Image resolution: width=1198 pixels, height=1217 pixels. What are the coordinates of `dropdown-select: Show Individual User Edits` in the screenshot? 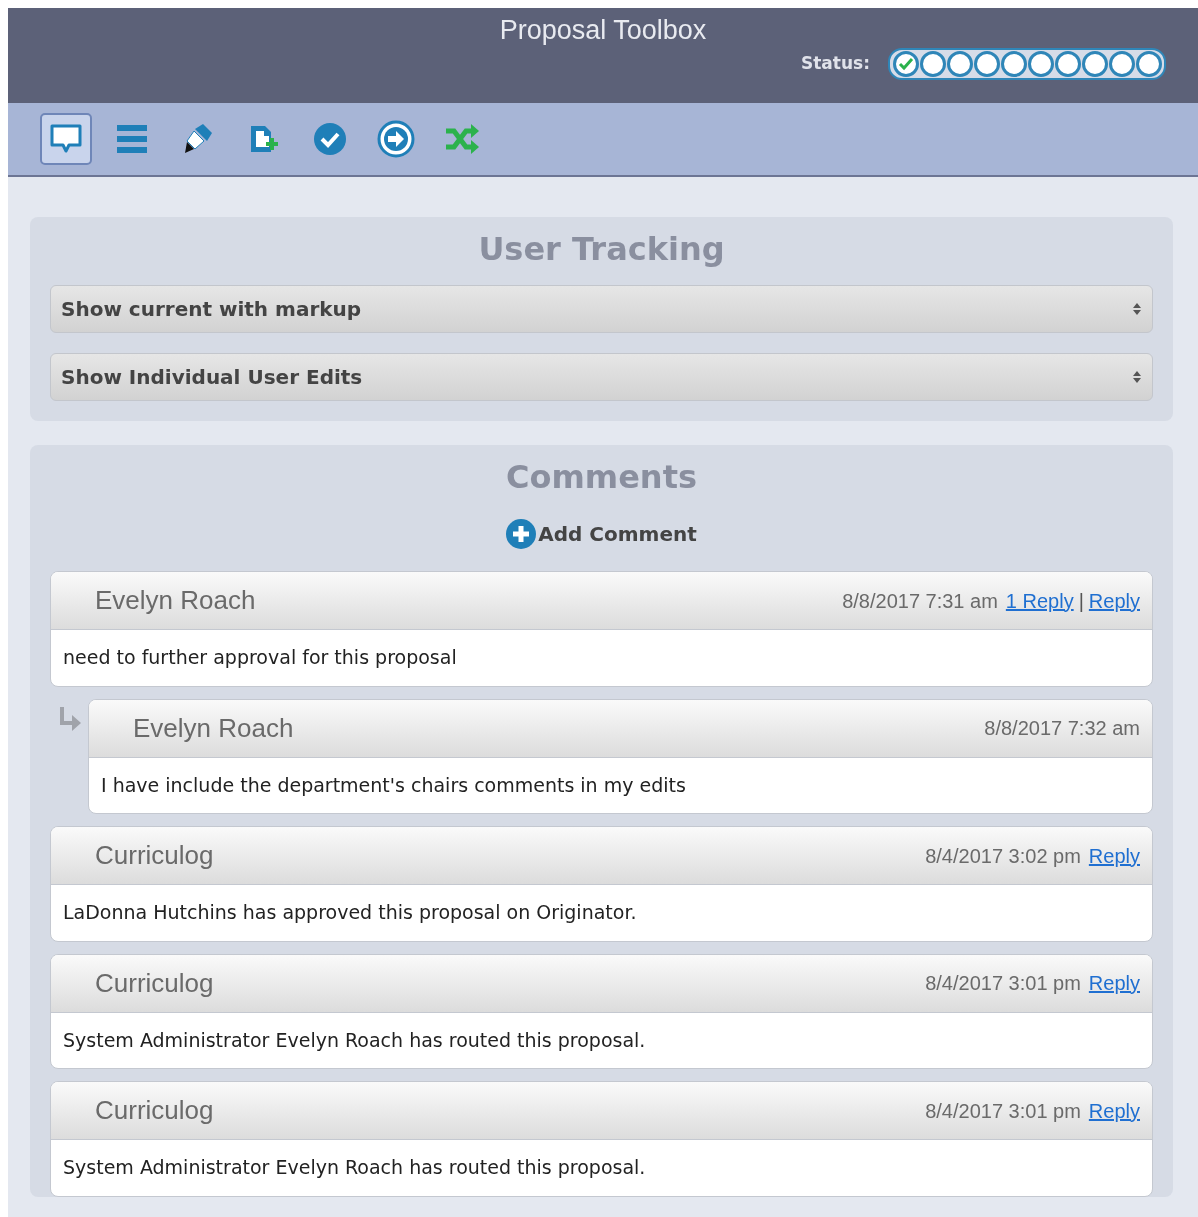 It's located at (601, 377).